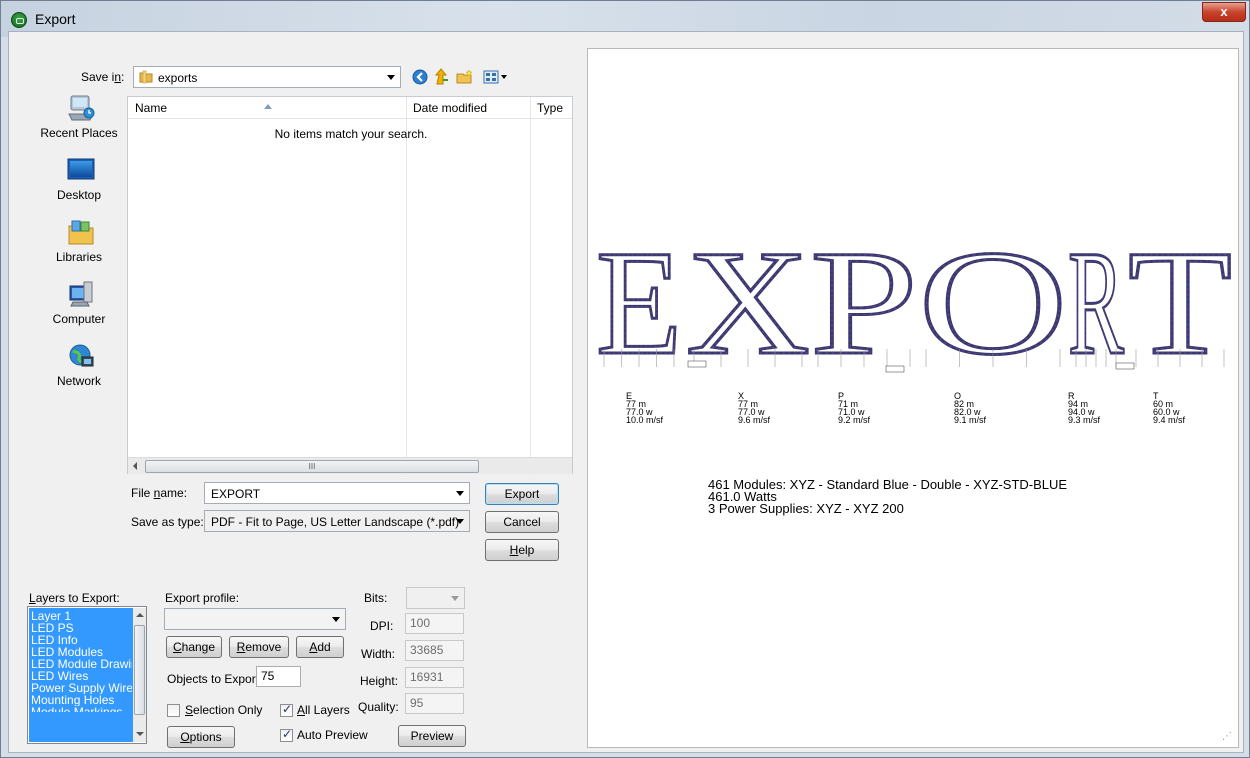 This screenshot has width=1250, height=758. I want to click on close-button: x, so click(1224, 12).